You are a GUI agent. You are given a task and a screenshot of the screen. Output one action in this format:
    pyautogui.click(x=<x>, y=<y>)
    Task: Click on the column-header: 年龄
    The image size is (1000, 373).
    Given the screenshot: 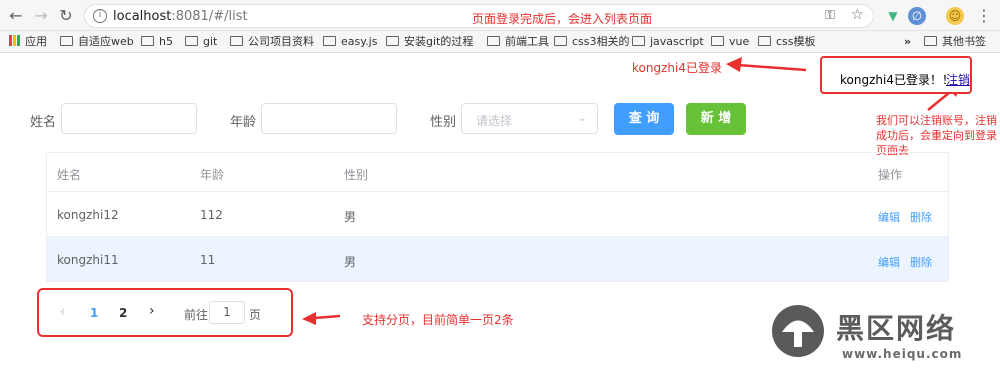 What is the action you would take?
    pyautogui.click(x=212, y=175)
    